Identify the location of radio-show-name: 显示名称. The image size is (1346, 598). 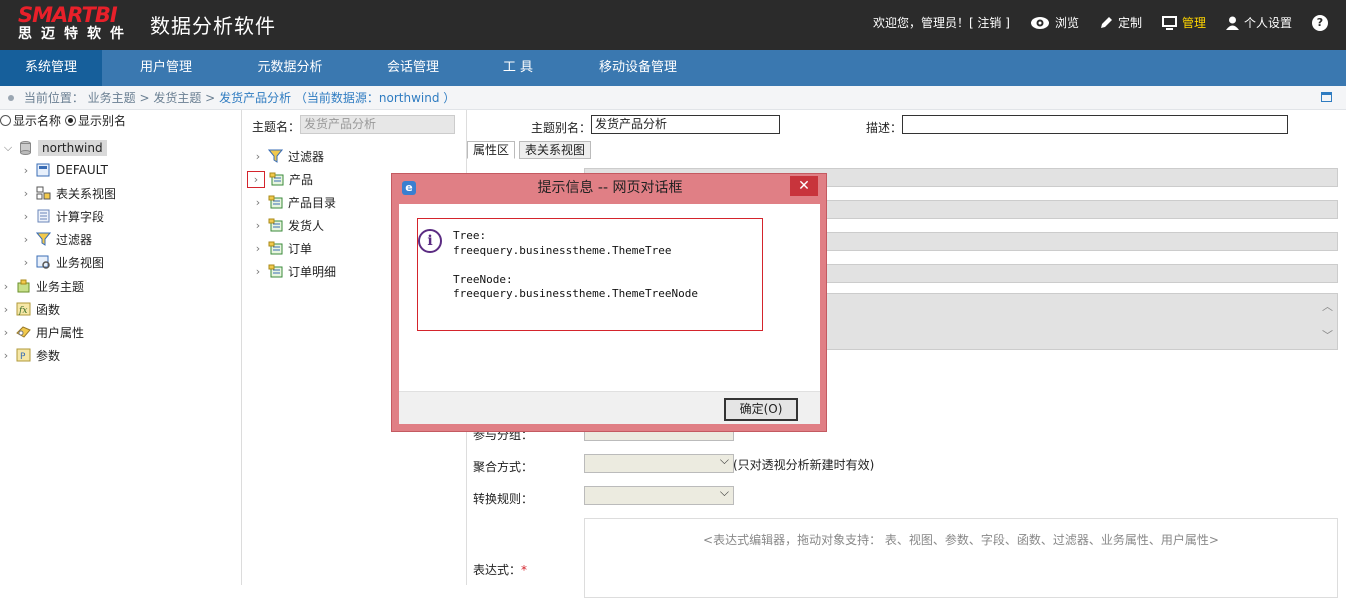
(30, 120).